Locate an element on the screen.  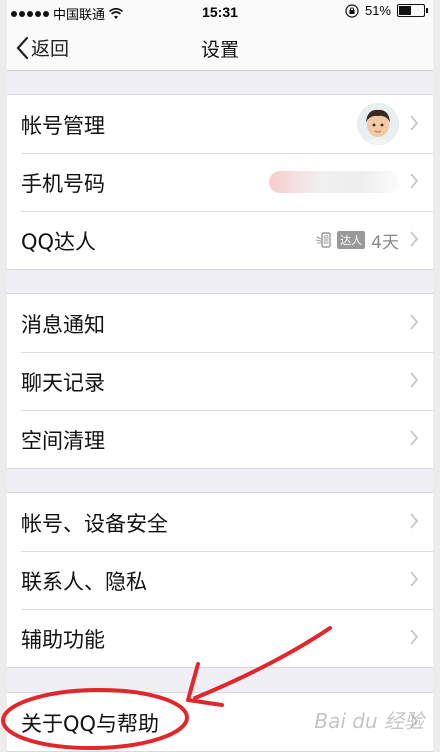
settings-row-chat-history: 聊天记录 is located at coordinates (220, 381).